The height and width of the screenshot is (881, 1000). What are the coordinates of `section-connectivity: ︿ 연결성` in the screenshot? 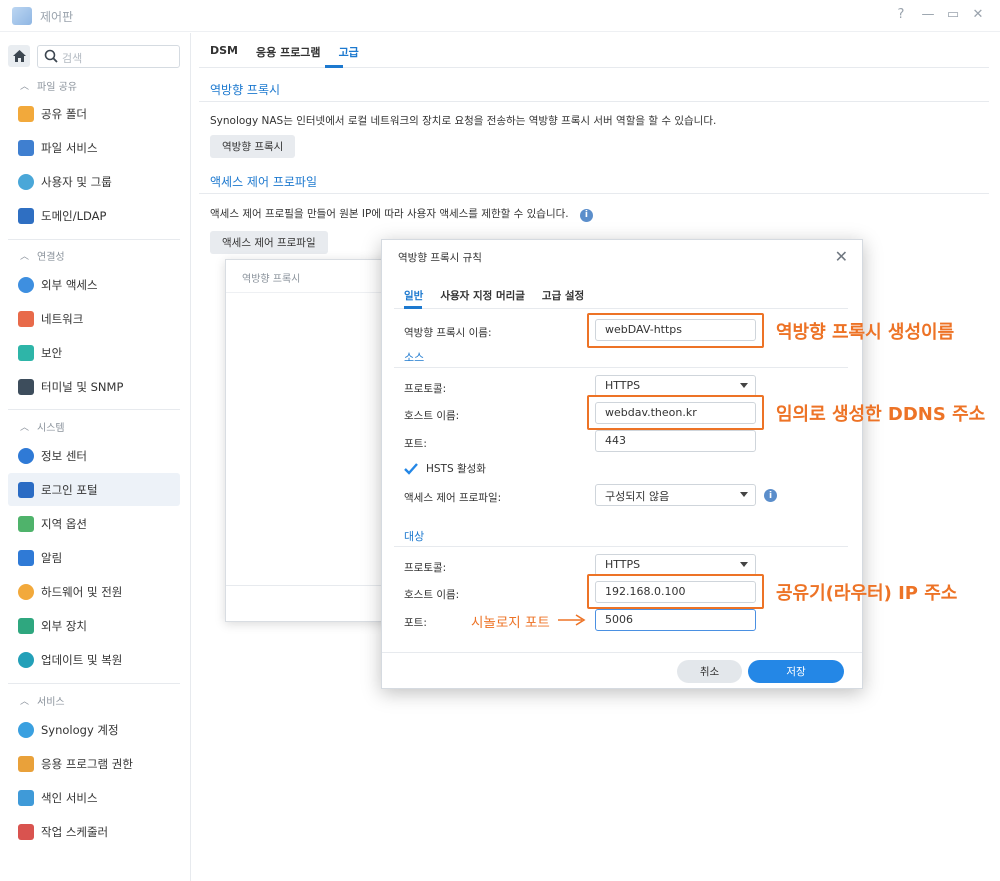 It's located at (42, 255).